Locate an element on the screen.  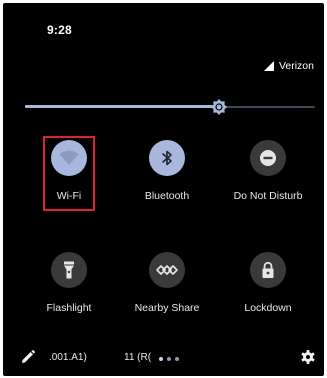
do-not-disturb-icon is located at coordinates (268, 158).